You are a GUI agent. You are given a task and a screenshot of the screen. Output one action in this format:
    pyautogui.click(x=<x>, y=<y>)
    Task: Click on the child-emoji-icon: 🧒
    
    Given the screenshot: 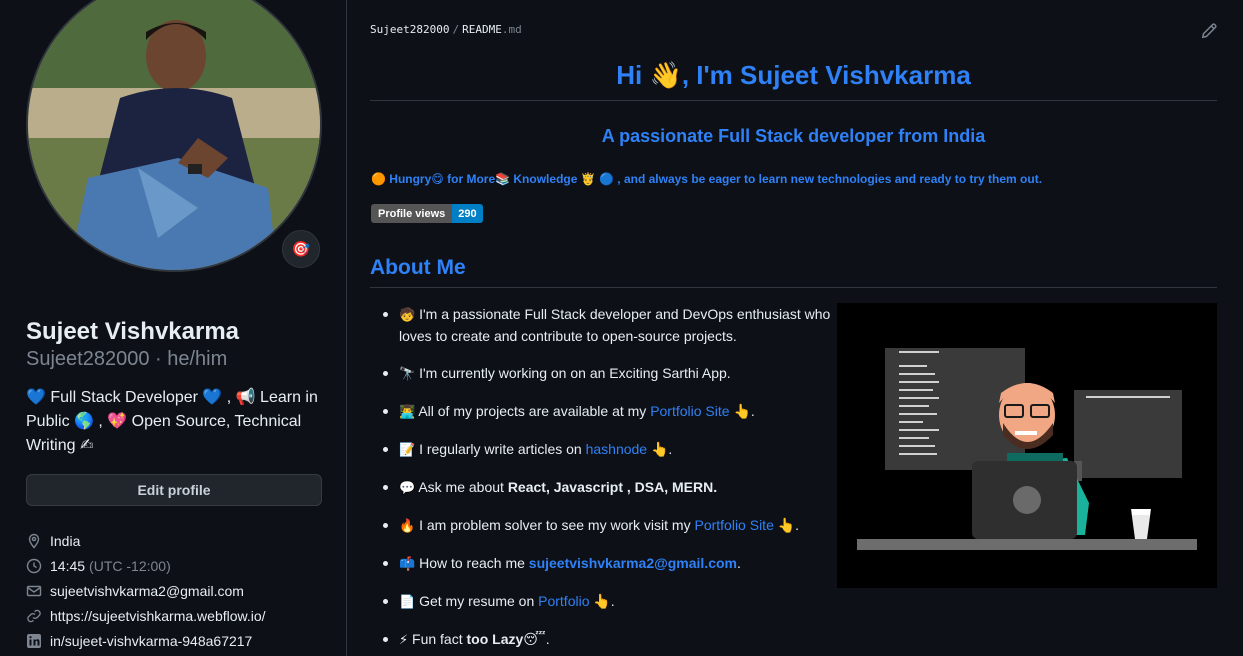 What is the action you would take?
    pyautogui.click(x=407, y=315)
    